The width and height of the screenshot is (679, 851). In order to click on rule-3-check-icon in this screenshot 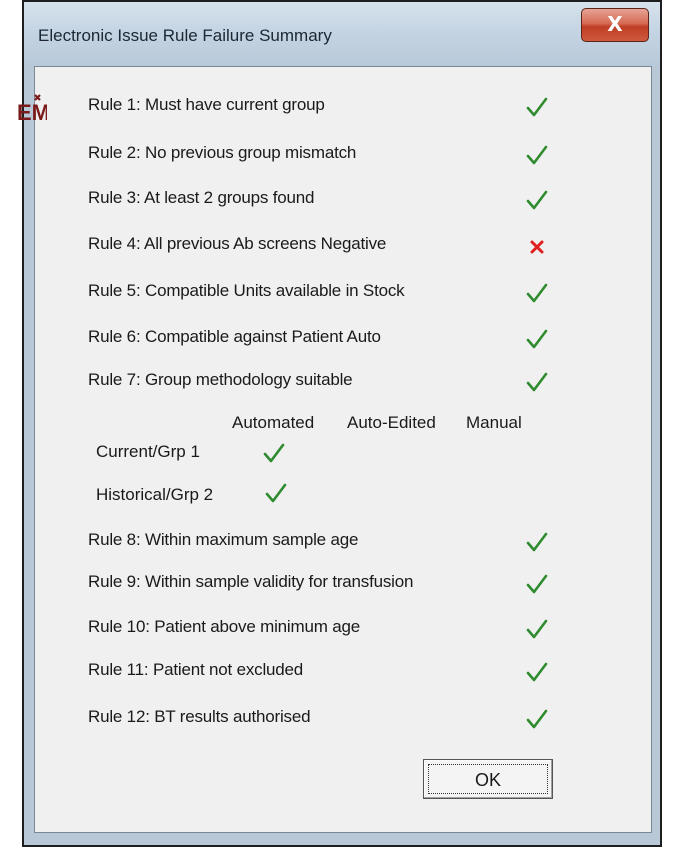, I will do `click(537, 200)`.